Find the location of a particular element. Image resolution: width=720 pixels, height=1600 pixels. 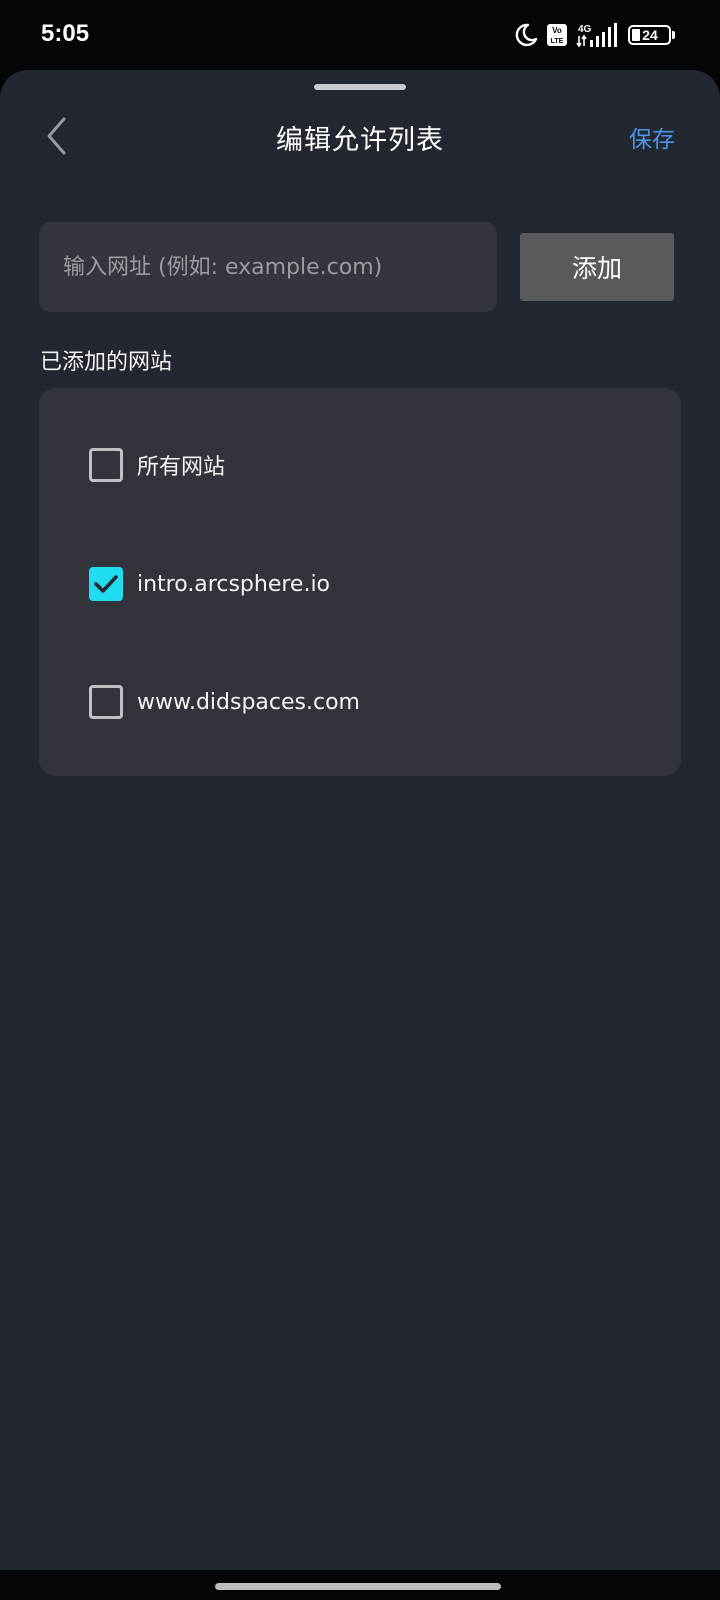

signal-4g-icon: 4G is located at coordinates (596, 35).